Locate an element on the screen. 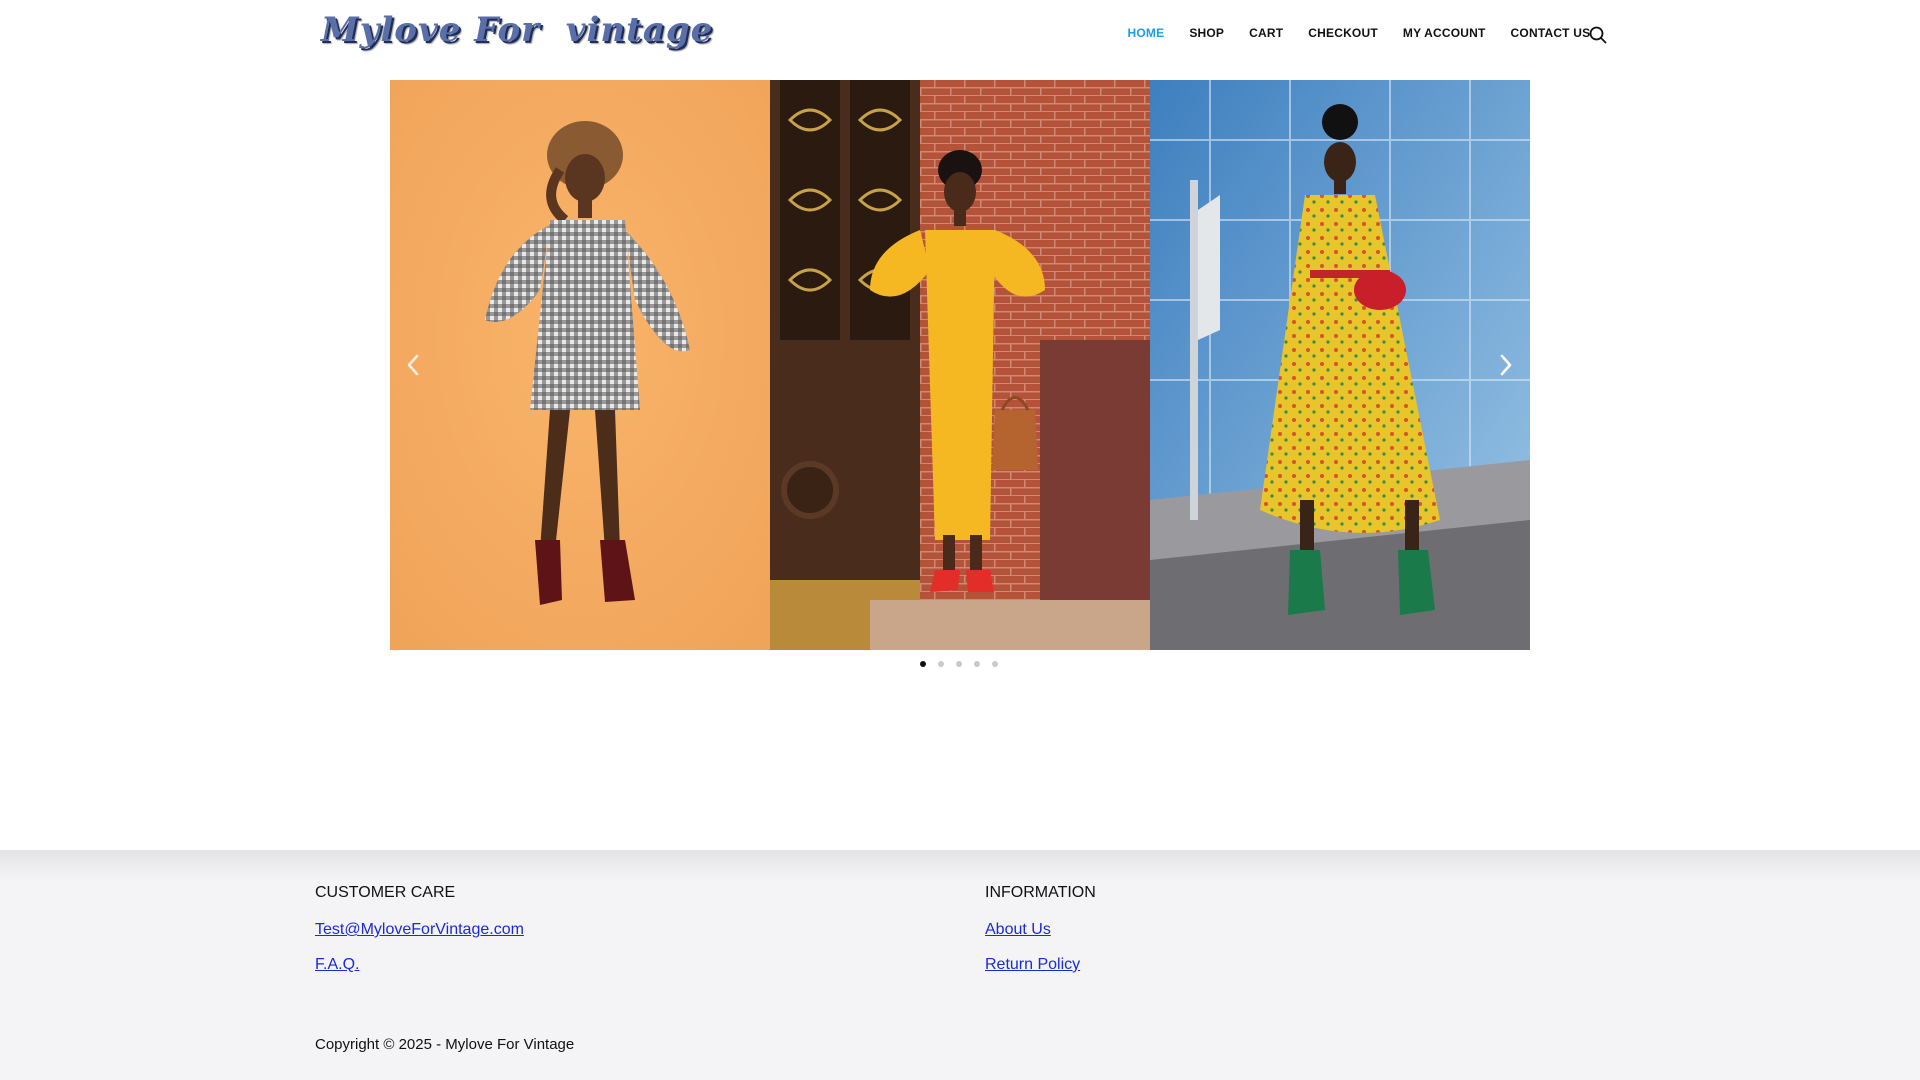  footer-link-faq: F.A.Q. is located at coordinates (419, 965).